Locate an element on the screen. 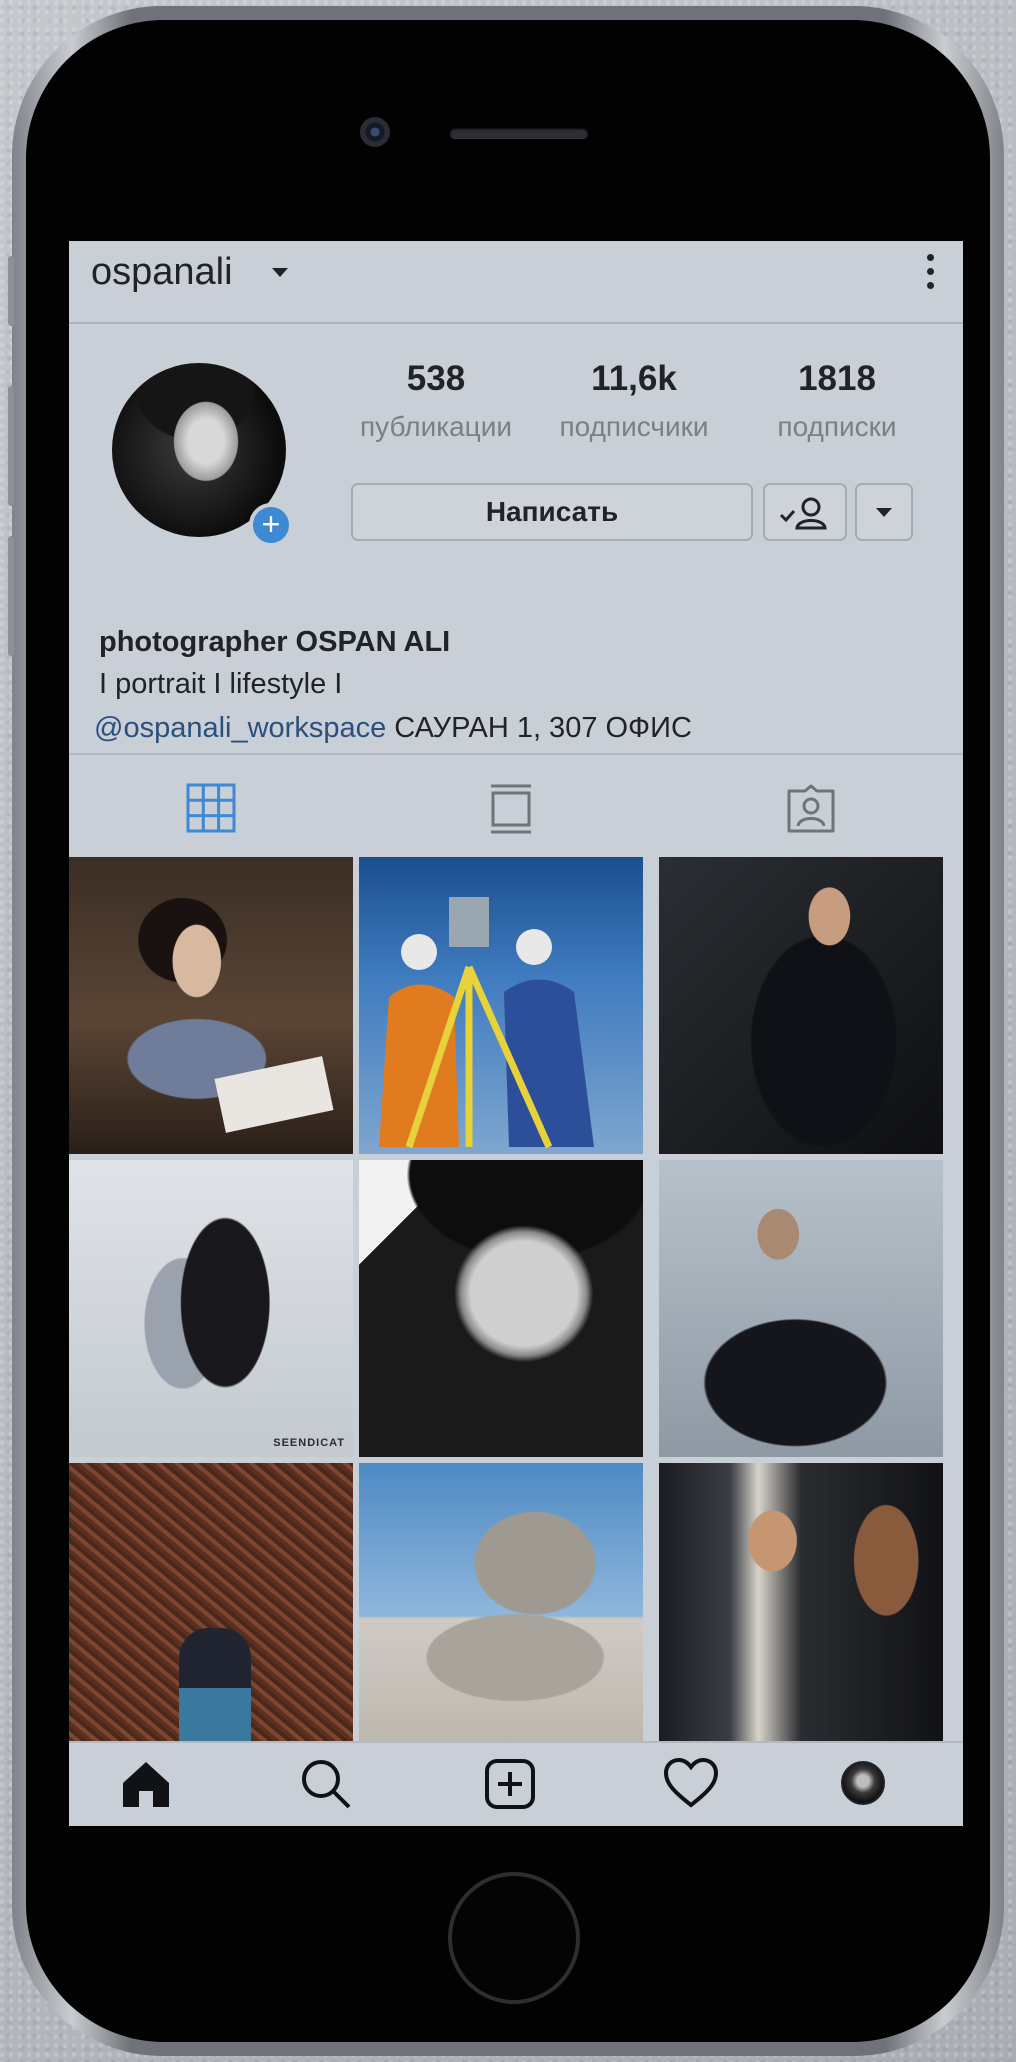 Image resolution: width=1016 pixels, height=2062 pixels. stat-followers: 11,6k подписчики is located at coordinates (634, 401).